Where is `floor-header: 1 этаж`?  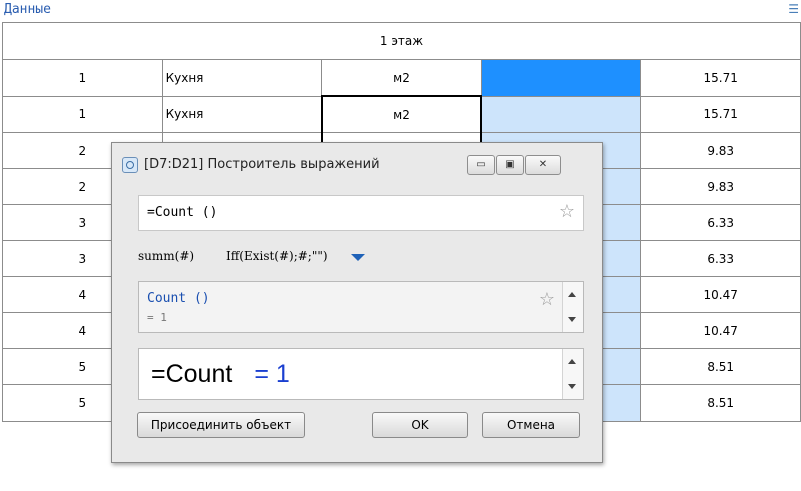
floor-header: 1 этаж is located at coordinates (401, 41).